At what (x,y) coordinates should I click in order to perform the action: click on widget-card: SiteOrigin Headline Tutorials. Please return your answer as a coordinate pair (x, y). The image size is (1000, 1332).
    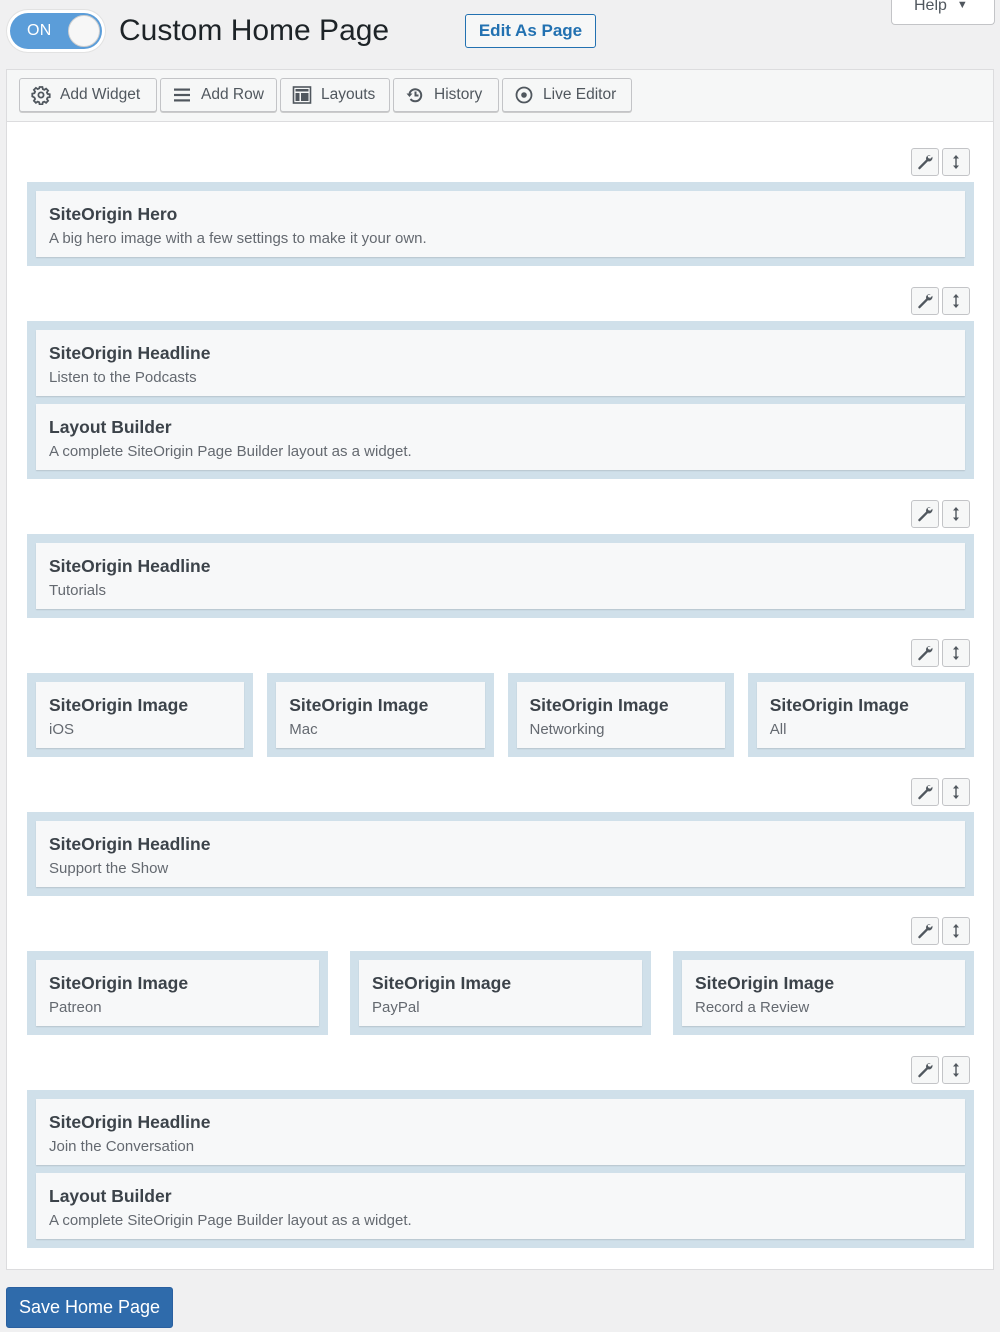
    Looking at the image, I should click on (500, 576).